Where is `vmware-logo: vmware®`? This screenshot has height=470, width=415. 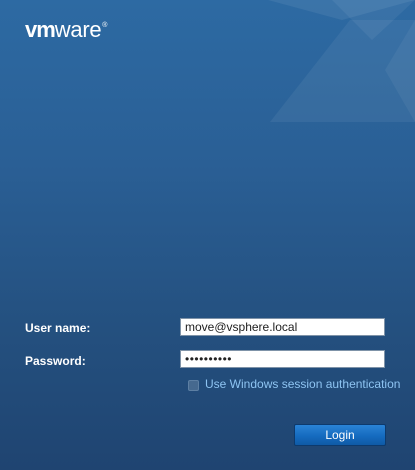 vmware-logo: vmware® is located at coordinates (66, 30).